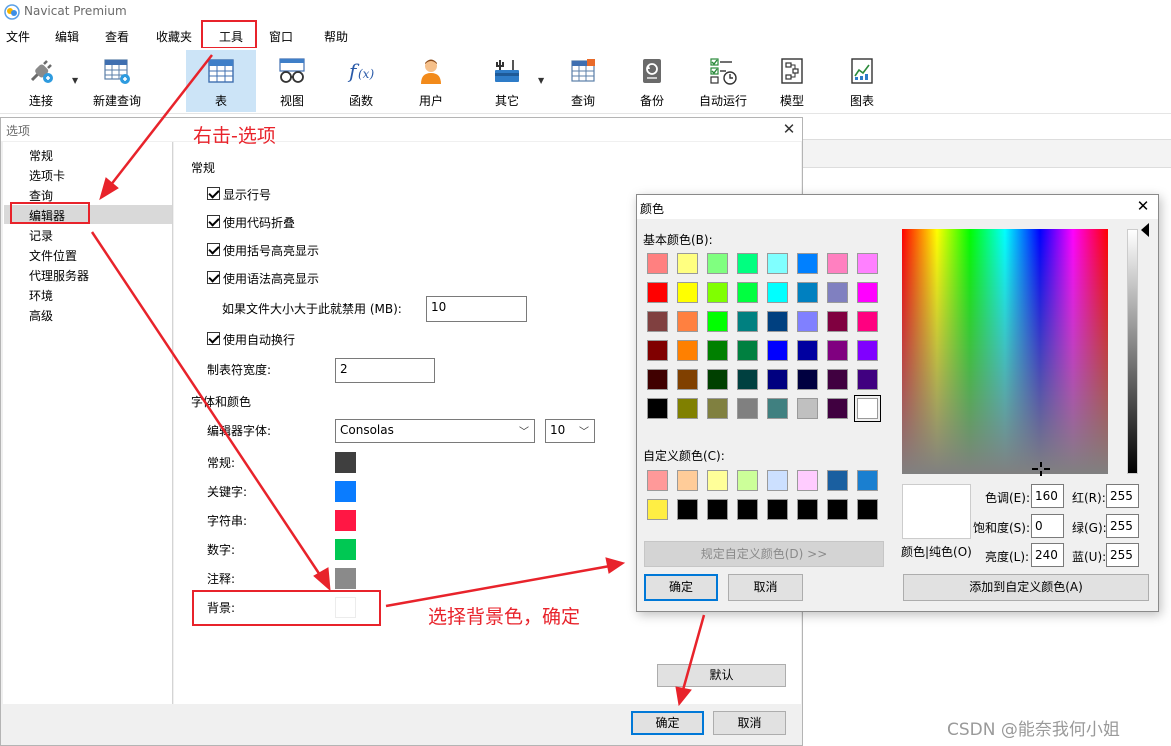  I want to click on red-input: 255, so click(1122, 496).